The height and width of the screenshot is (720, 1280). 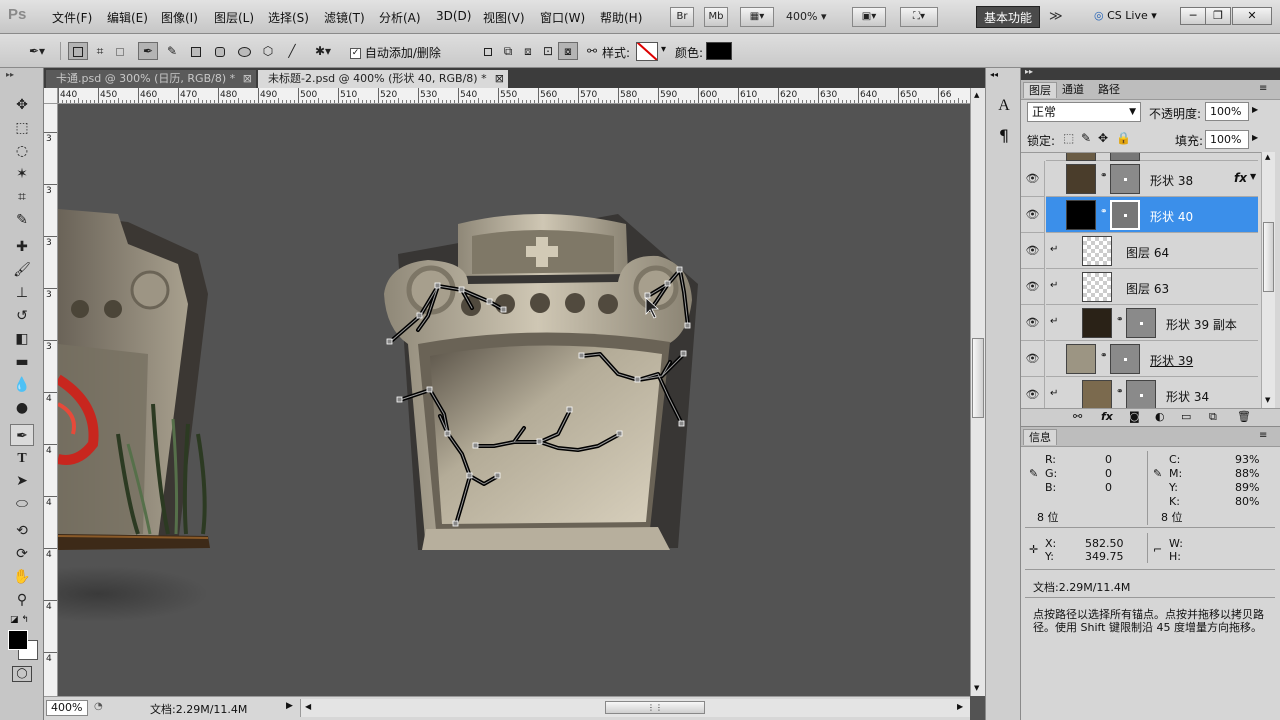 I want to click on color-swatch, so click(x=719, y=51).